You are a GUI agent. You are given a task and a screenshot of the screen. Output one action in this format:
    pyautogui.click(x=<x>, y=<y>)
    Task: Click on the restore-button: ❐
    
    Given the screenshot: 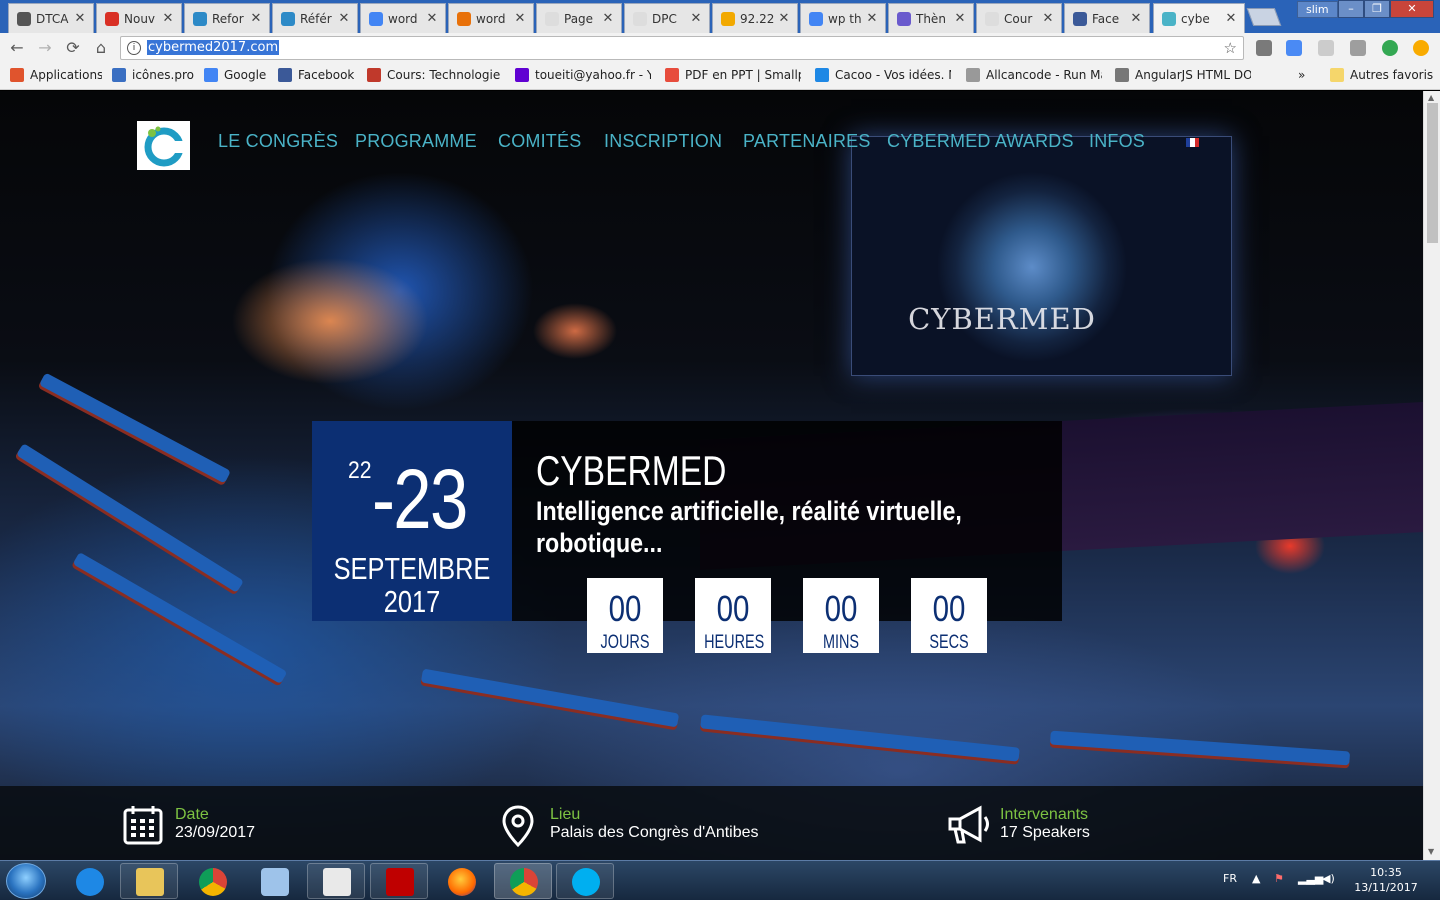 What is the action you would take?
    pyautogui.click(x=1377, y=9)
    